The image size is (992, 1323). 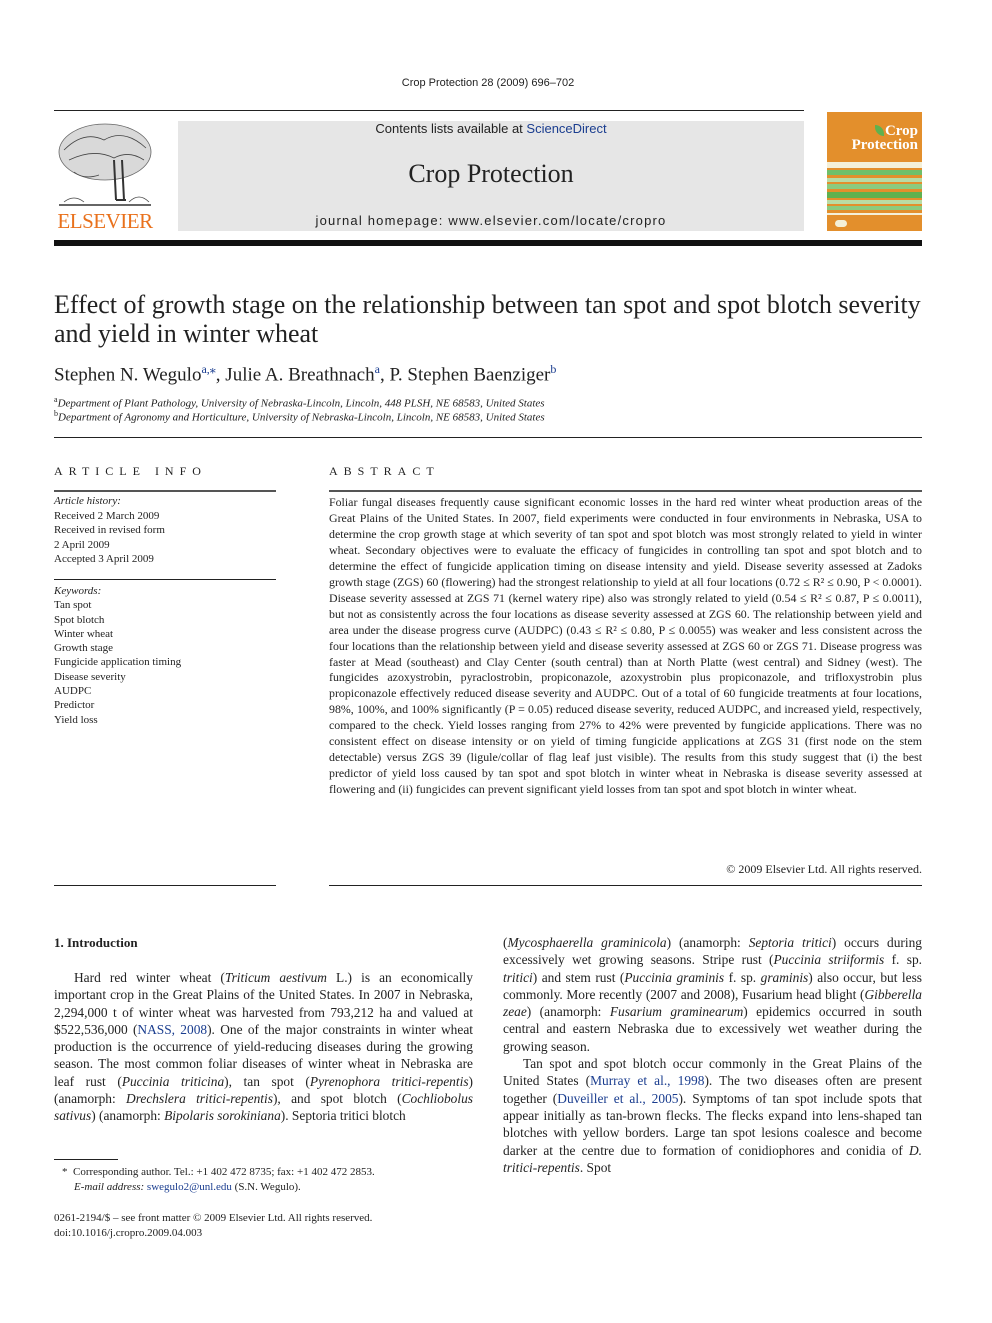 What do you see at coordinates (82, 544) in the screenshot?
I see `history-item: 2 April 2009` at bounding box center [82, 544].